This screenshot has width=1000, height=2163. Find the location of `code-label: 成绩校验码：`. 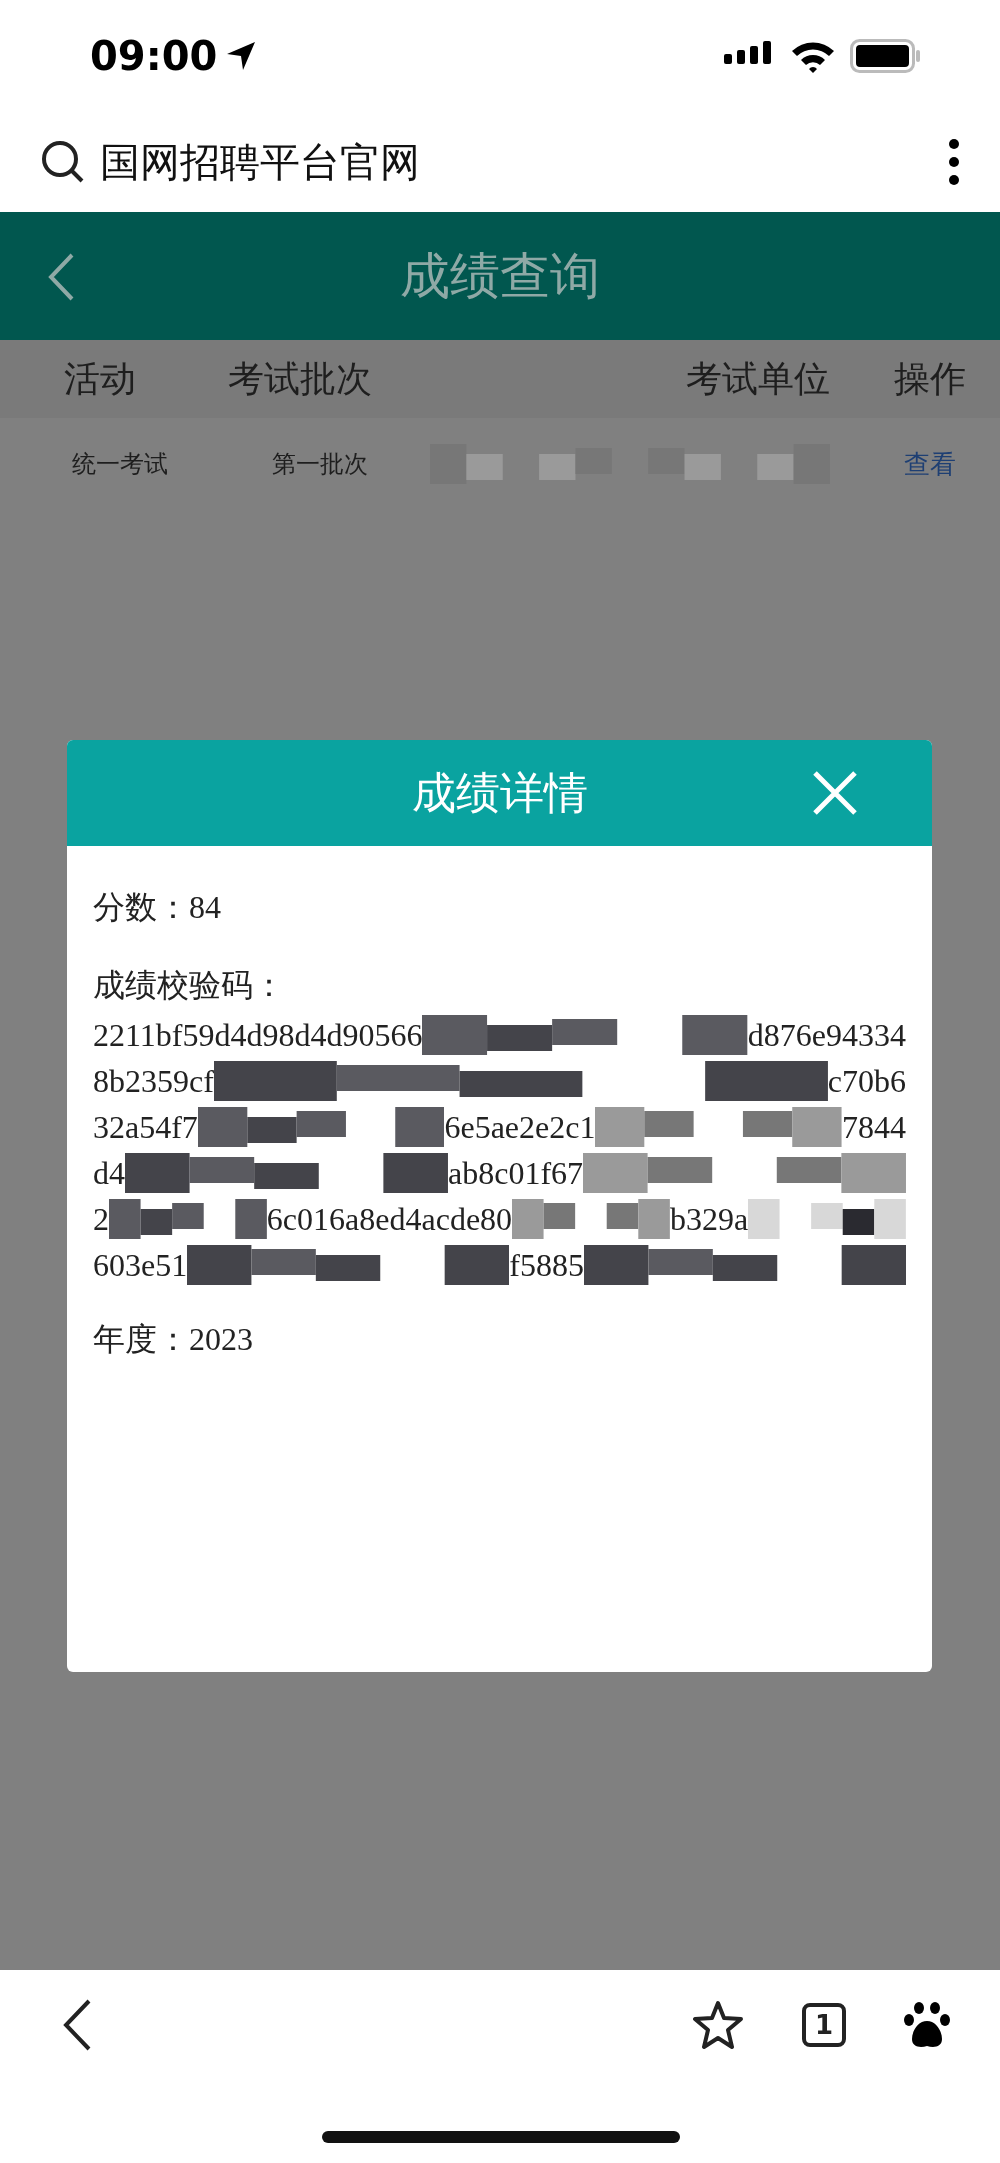

code-label: 成绩校验码： is located at coordinates (189, 985).